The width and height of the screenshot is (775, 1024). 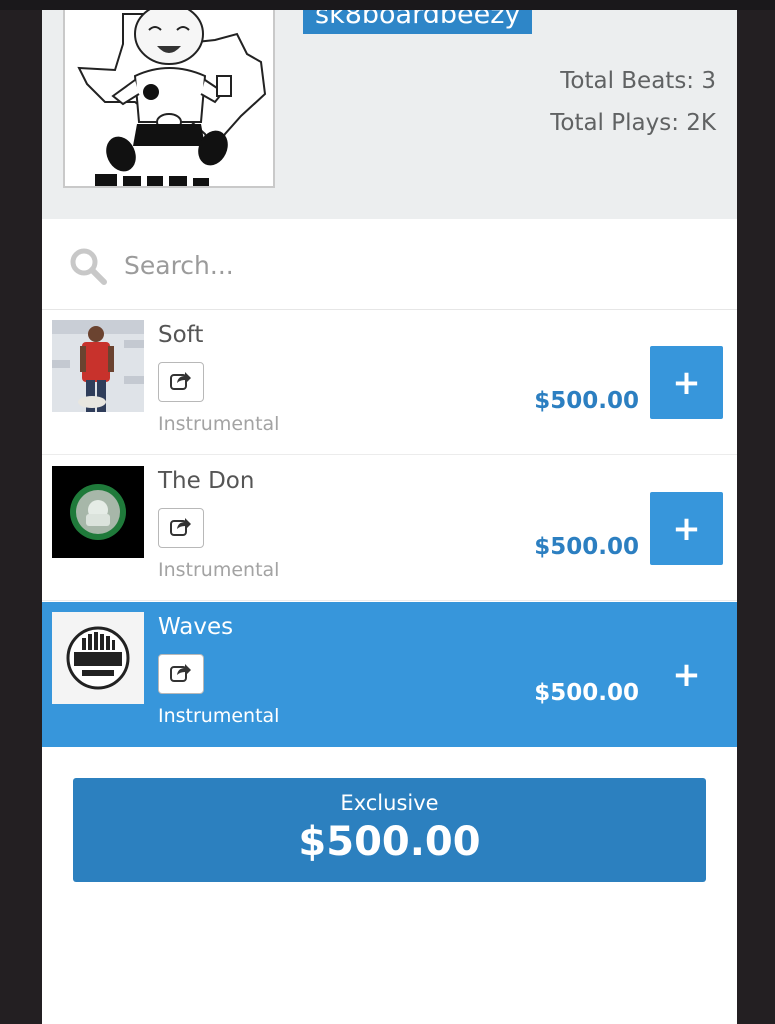 What do you see at coordinates (389, 382) in the screenshot?
I see `beat-row-soft: Soft Instrumental $500.00 +` at bounding box center [389, 382].